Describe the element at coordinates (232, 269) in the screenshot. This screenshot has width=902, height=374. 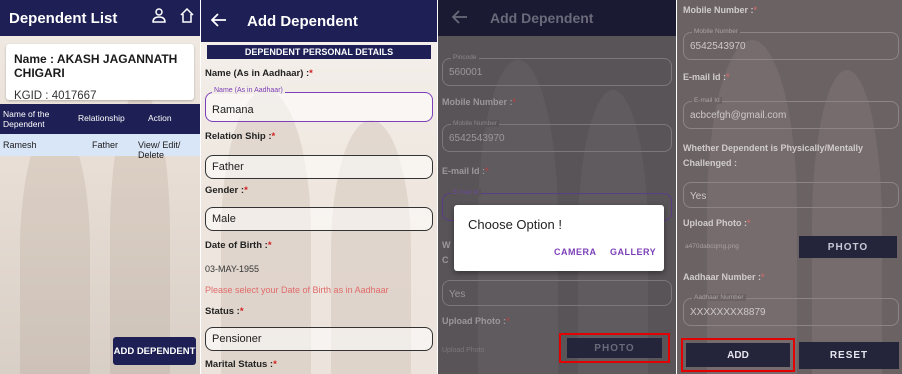
I see `dob-value: 03-MAY-1955` at that location.